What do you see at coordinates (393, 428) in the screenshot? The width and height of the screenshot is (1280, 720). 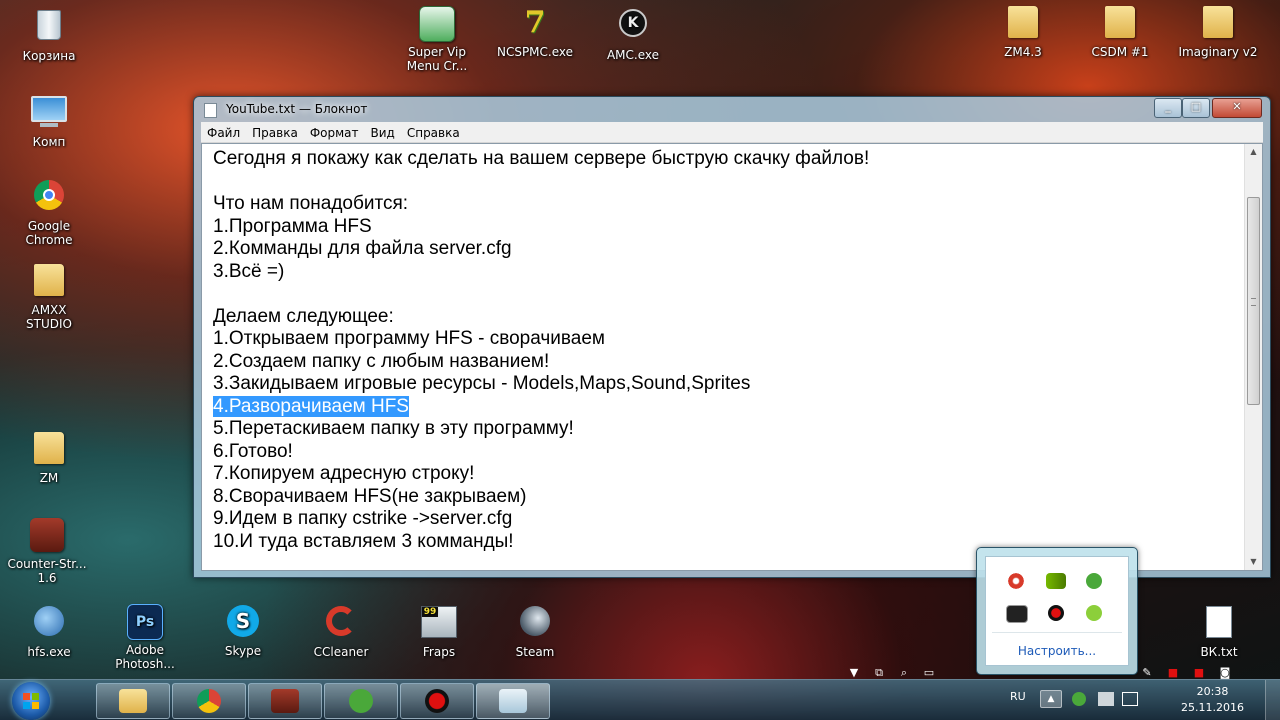 I see `text-line: 5.Перетаскиваем папку в эту программу!` at bounding box center [393, 428].